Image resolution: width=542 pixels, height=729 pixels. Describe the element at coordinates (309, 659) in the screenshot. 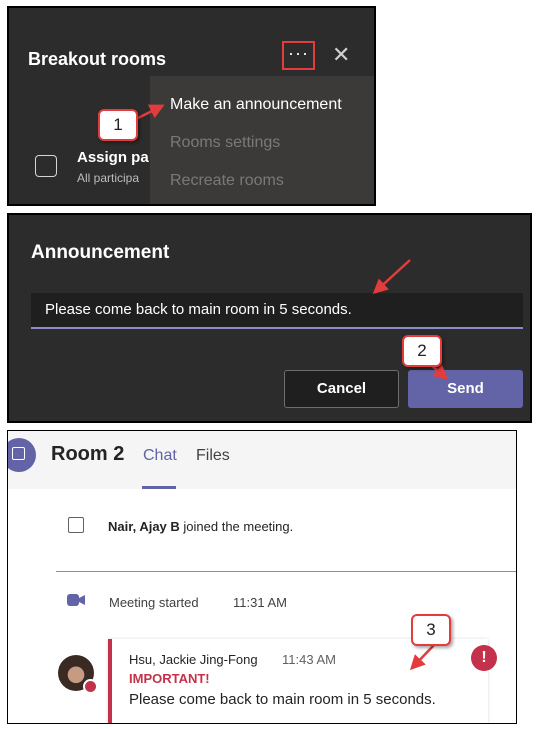

I see `message-time: 11:43 AM` at that location.